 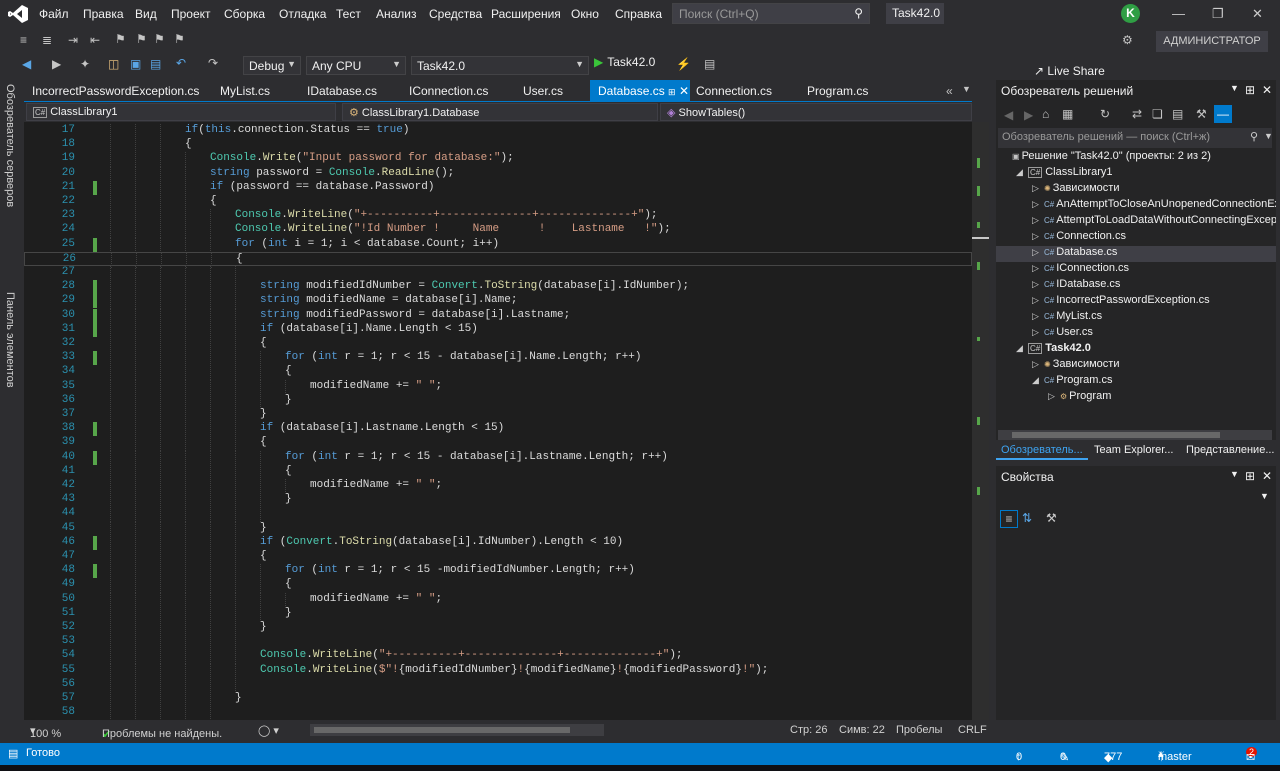 What do you see at coordinates (498, 188) in the screenshot?
I see `code-line: 21 if (password == database.Password)` at bounding box center [498, 188].